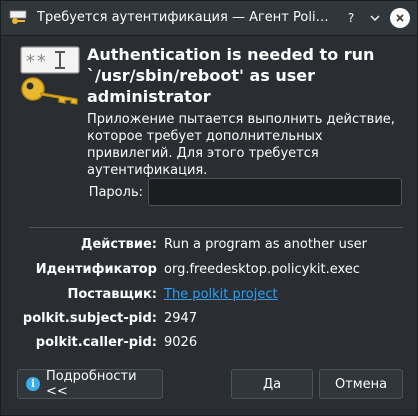 This screenshot has width=418, height=416. I want to click on password-label: Пароль:, so click(115, 192).